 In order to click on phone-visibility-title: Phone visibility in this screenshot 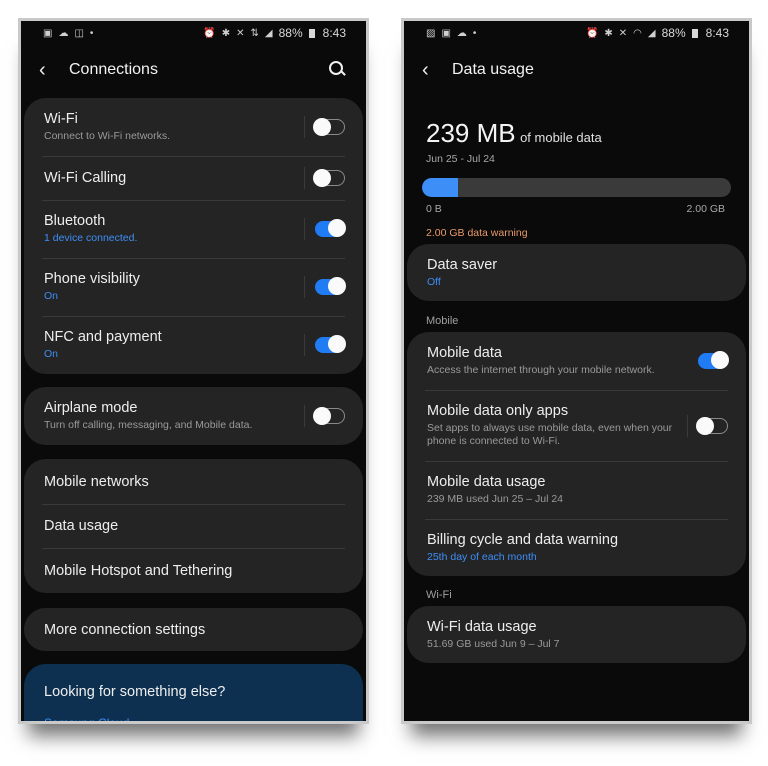, I will do `click(92, 279)`.